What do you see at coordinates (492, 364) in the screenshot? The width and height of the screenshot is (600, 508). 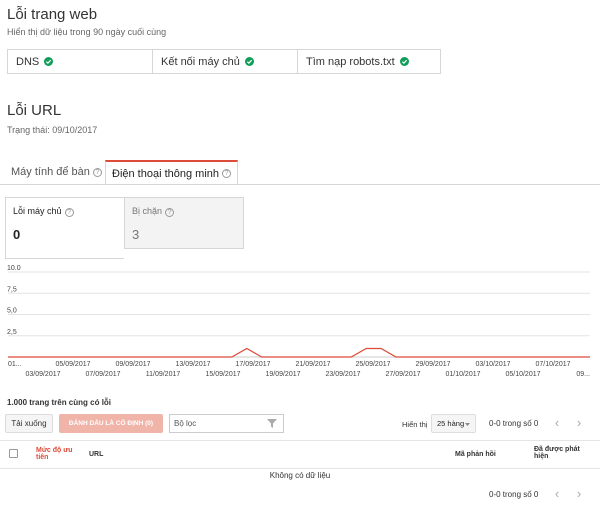 I see `x-tick-label: 03/10/2017` at bounding box center [492, 364].